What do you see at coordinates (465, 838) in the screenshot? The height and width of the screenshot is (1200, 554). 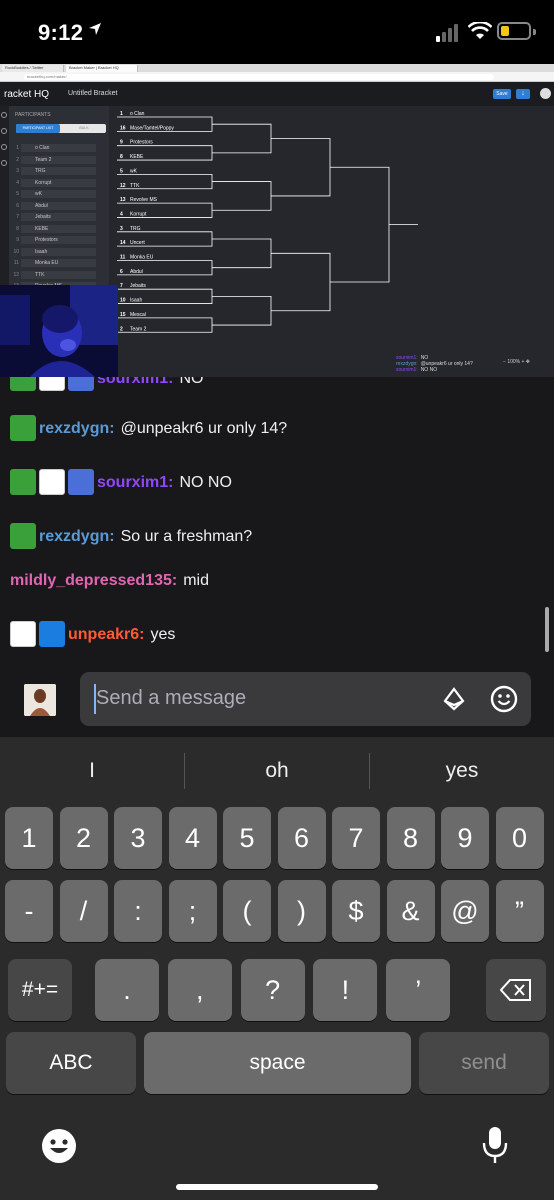 I see `key-9: 9` at bounding box center [465, 838].